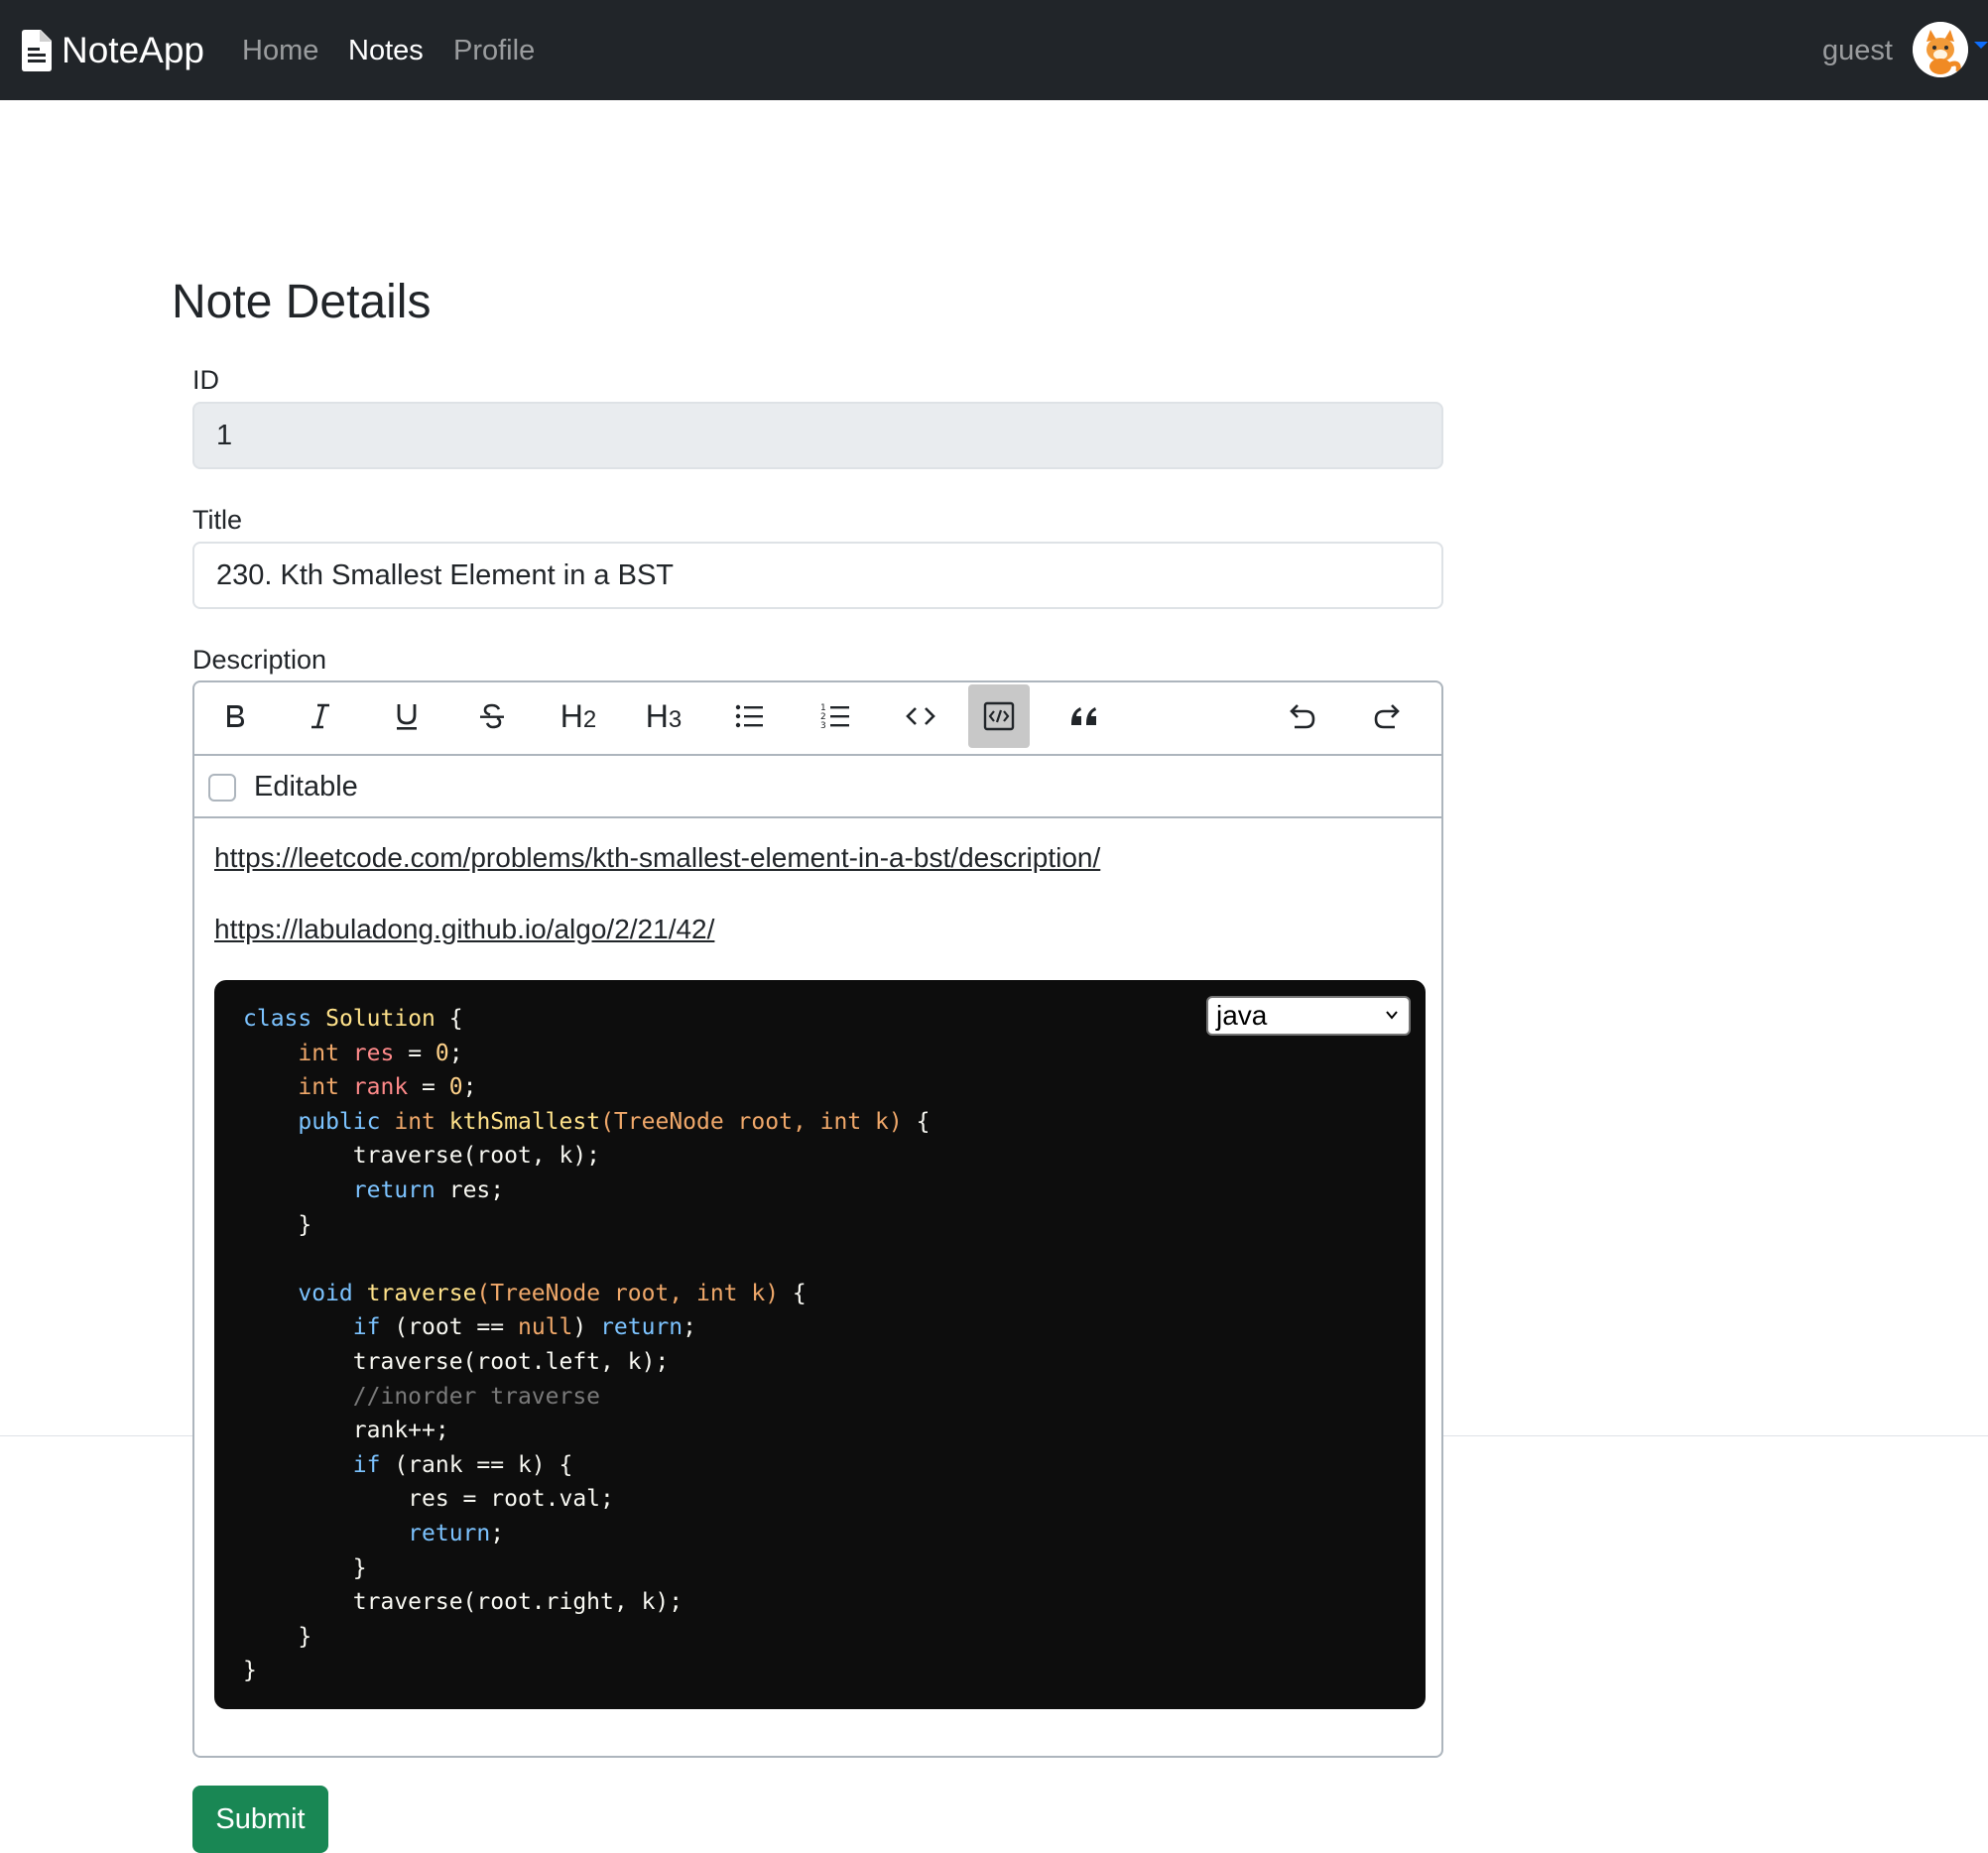 This screenshot has height=1853, width=1988. I want to click on nav-link-profile: Profile, so click(494, 51).